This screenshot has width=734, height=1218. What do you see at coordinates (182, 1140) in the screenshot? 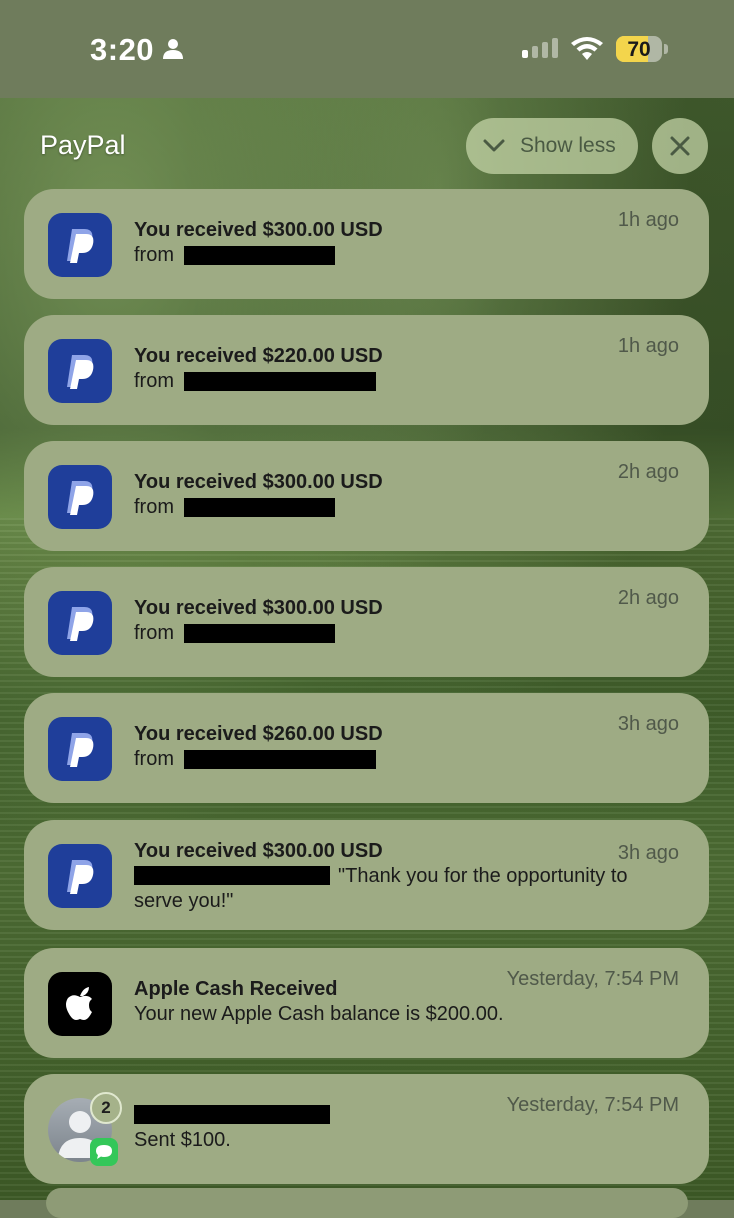
I see `notification-body: Sent $100.` at bounding box center [182, 1140].